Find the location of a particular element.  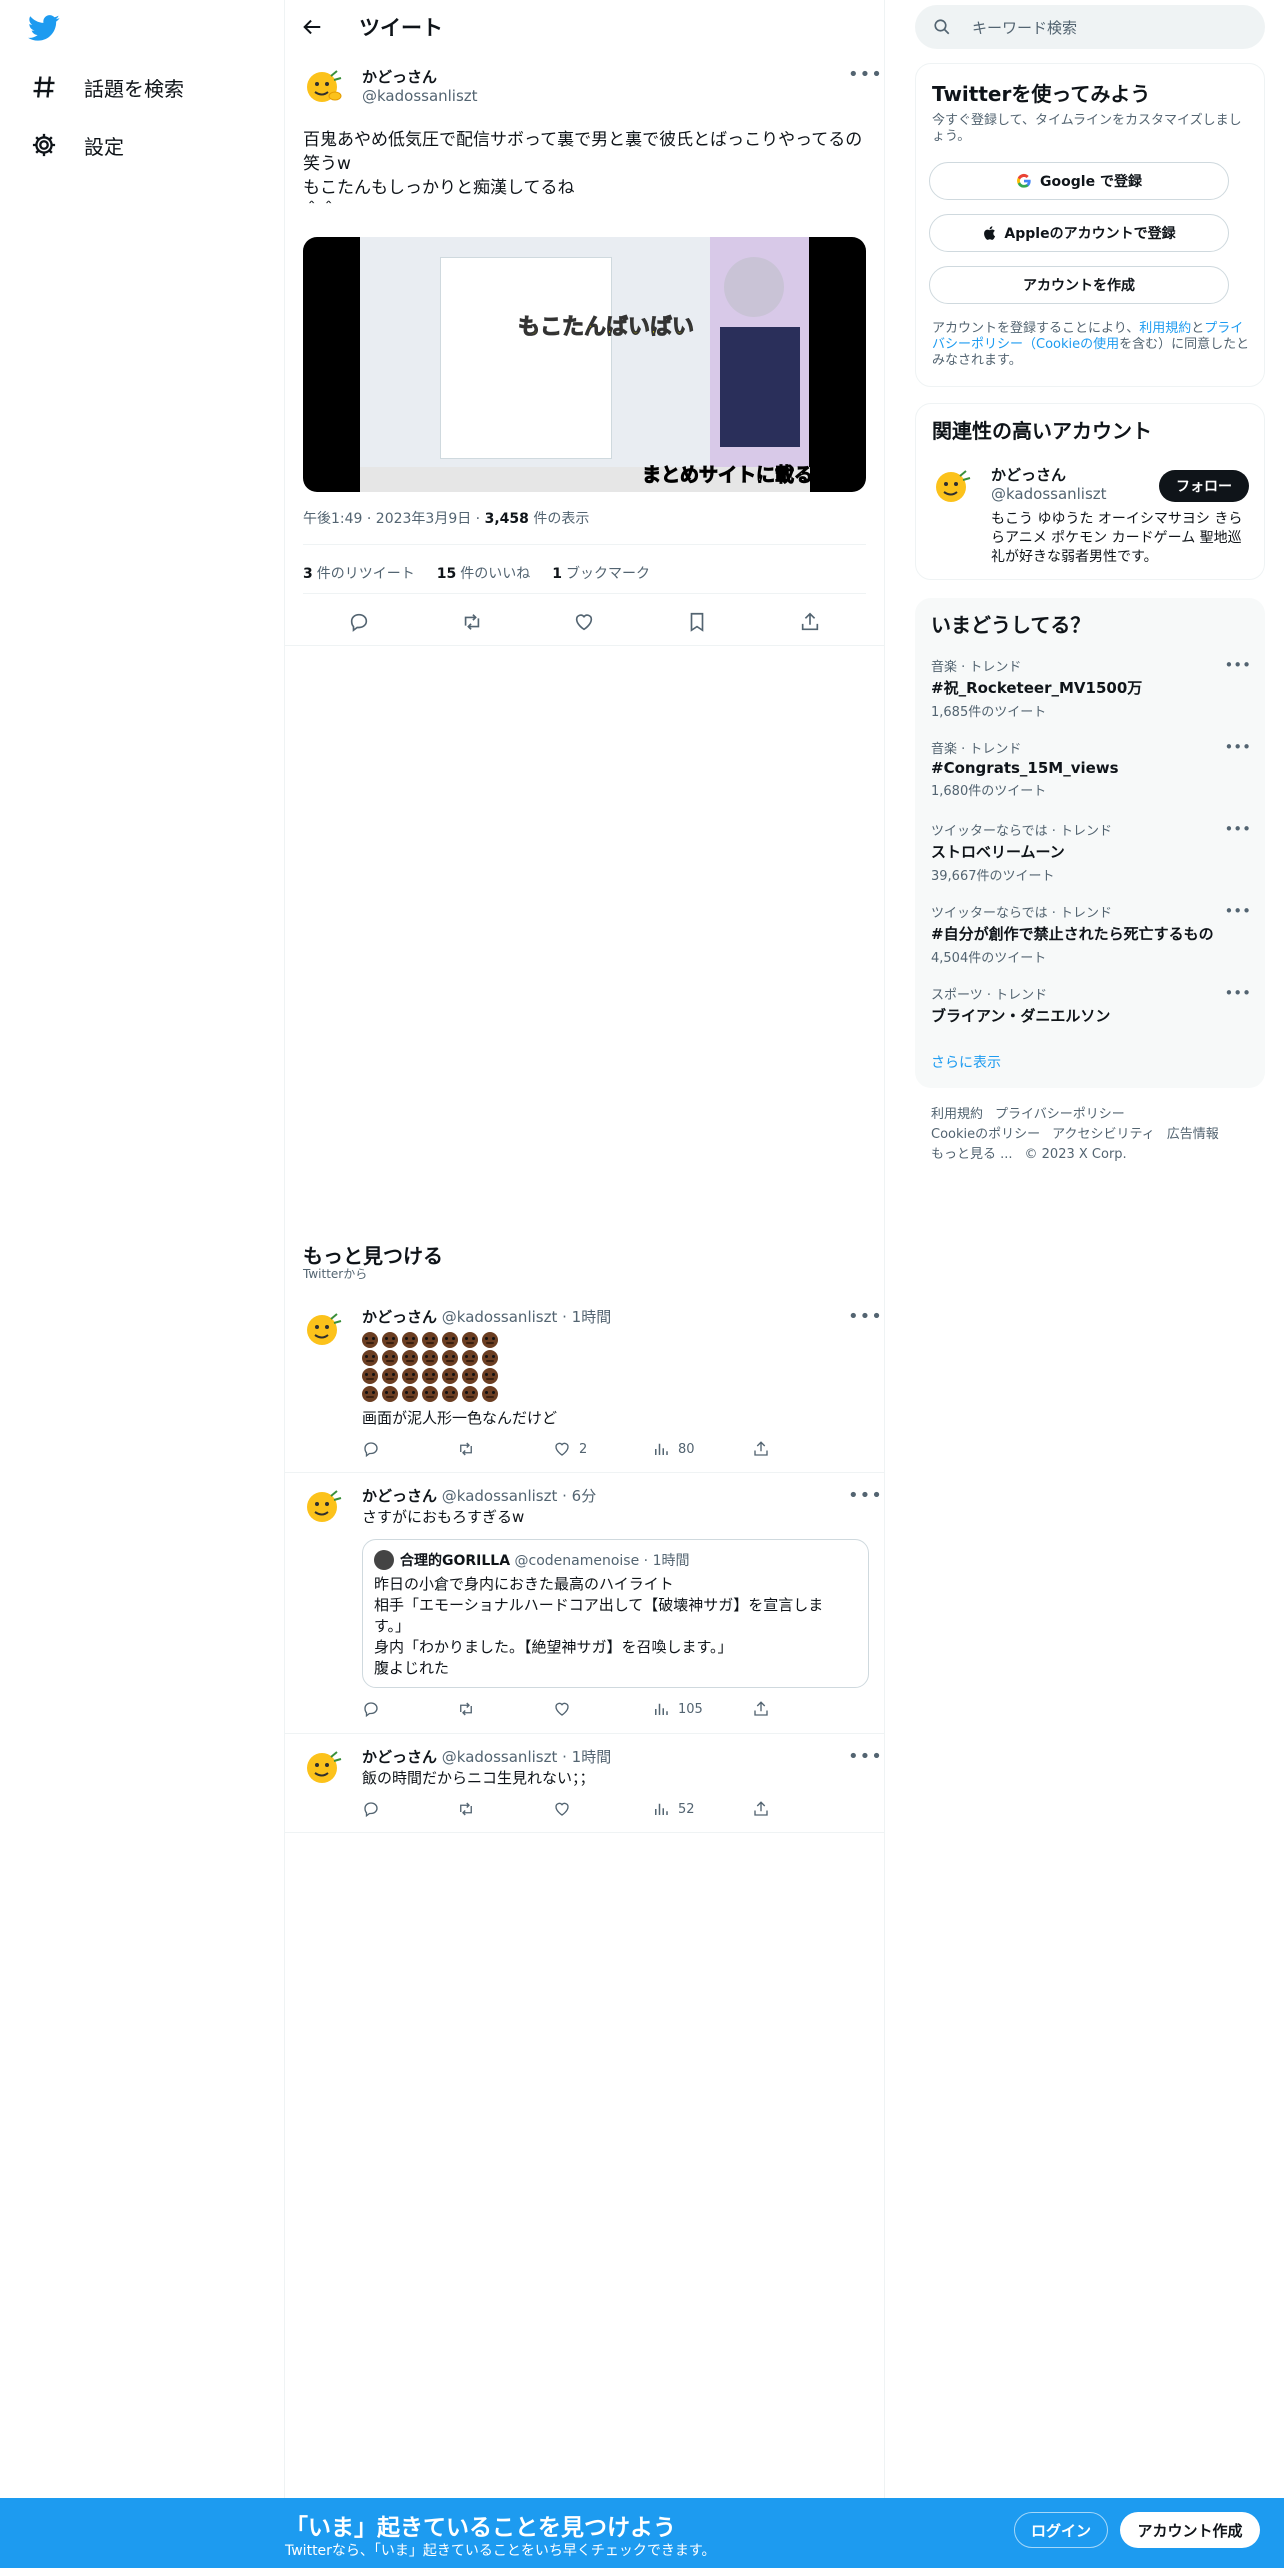

terms-link: 利用規約 is located at coordinates (1165, 328).